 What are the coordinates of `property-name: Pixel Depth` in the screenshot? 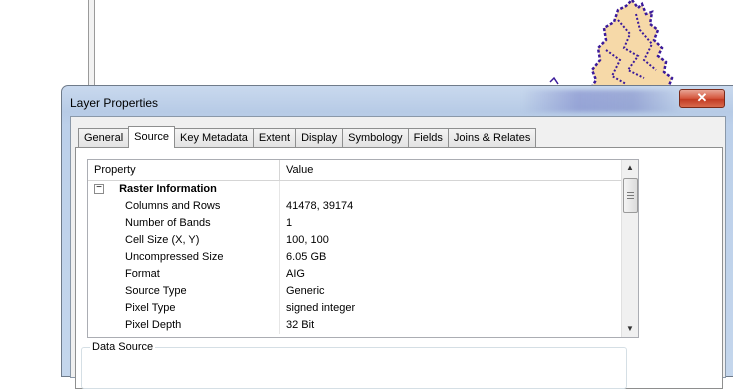 It's located at (184, 325).